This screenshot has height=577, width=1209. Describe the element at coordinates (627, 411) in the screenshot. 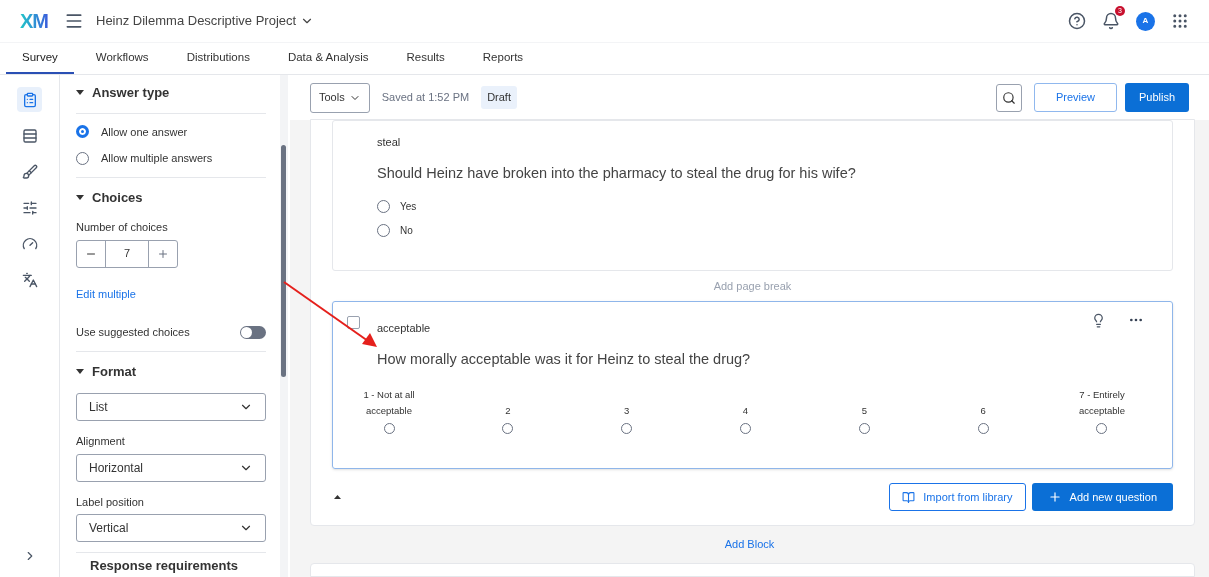

I see `scale-label: 3` at that location.